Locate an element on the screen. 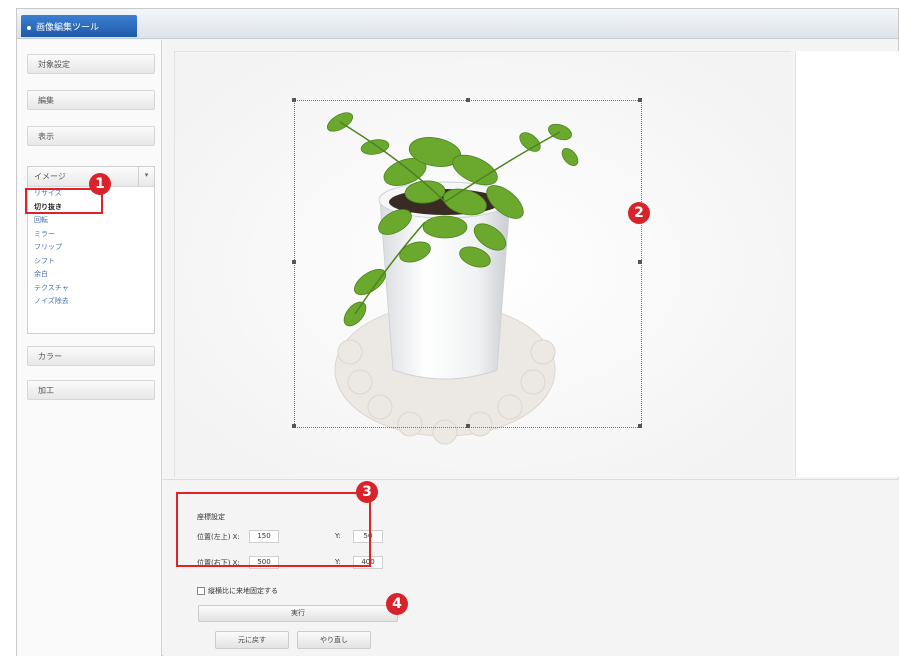 This screenshot has width=899, height=656. run-button: 実行 is located at coordinates (298, 613).